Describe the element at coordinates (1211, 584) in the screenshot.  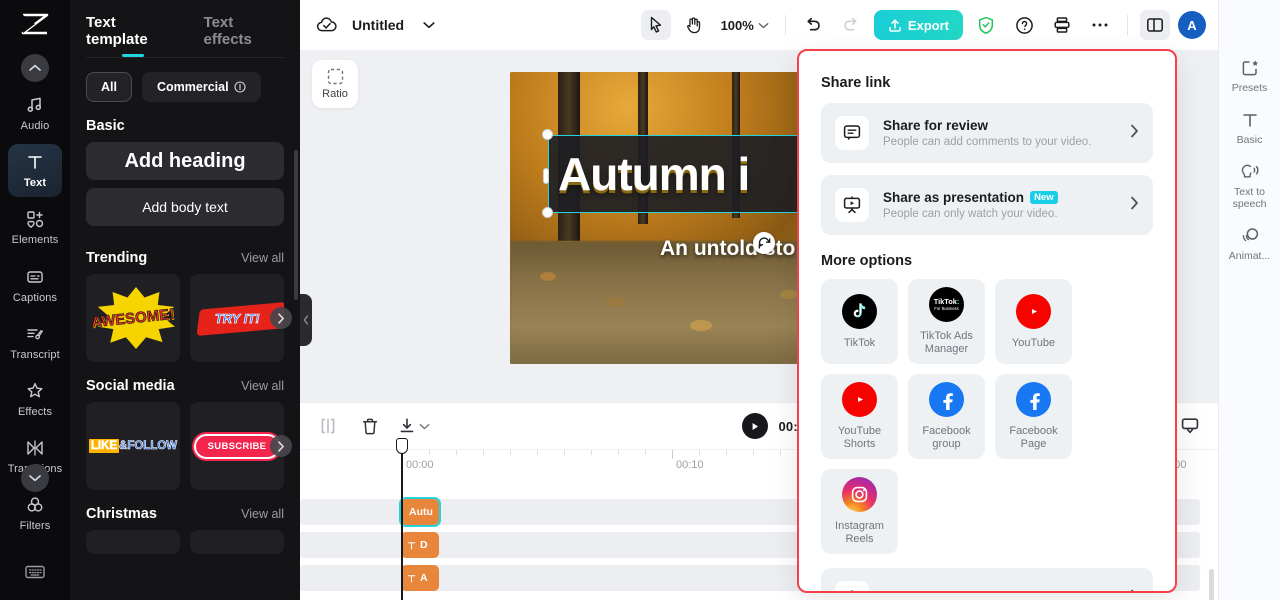
I see `timeline-vertical-scrollbar` at that location.